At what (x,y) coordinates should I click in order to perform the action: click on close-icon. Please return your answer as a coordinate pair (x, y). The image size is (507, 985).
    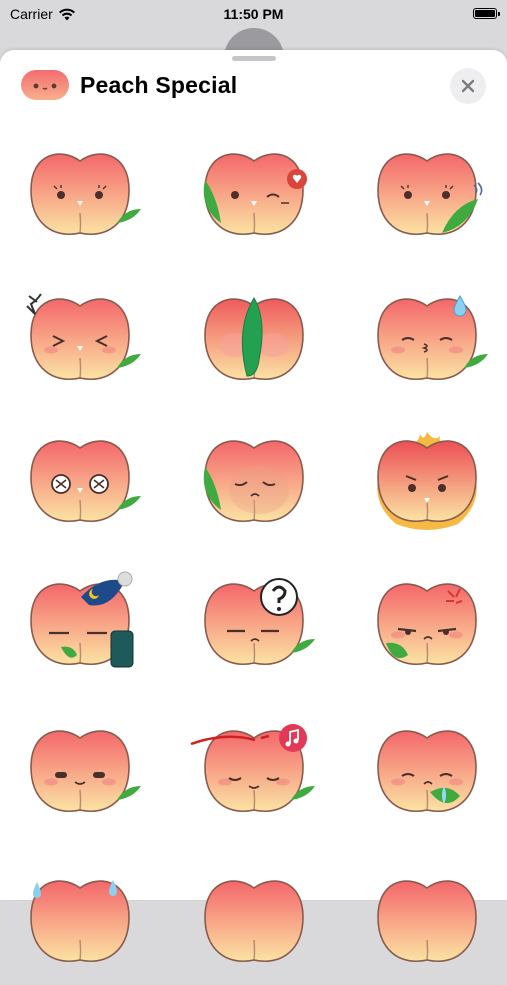
    Looking at the image, I should click on (468, 86).